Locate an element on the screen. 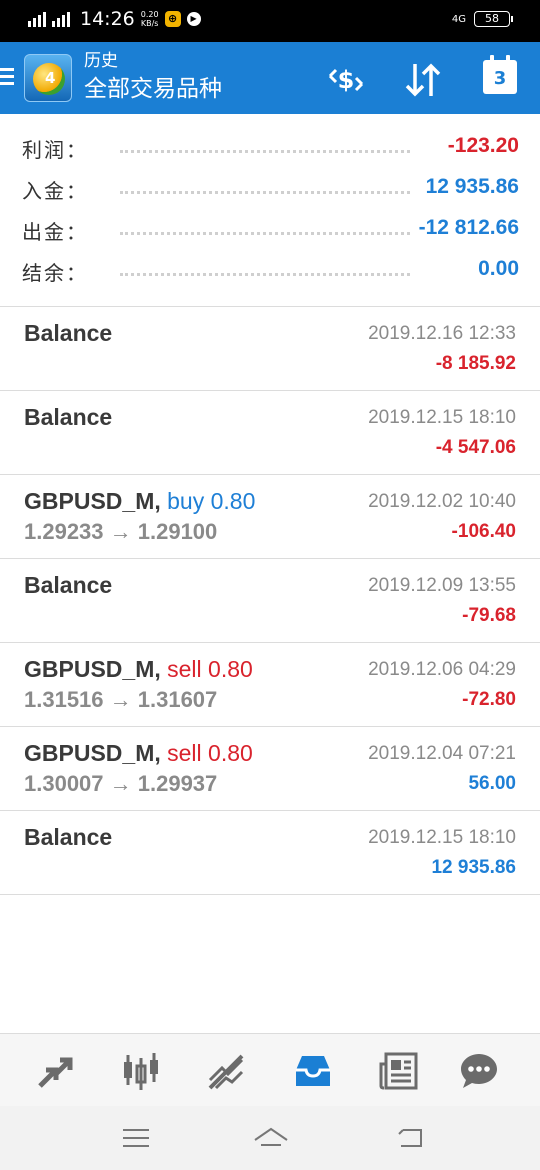 The image size is (540, 1170). history-item: Balance 2019.12.15 18:10 12 935.86 is located at coordinates (270, 853).